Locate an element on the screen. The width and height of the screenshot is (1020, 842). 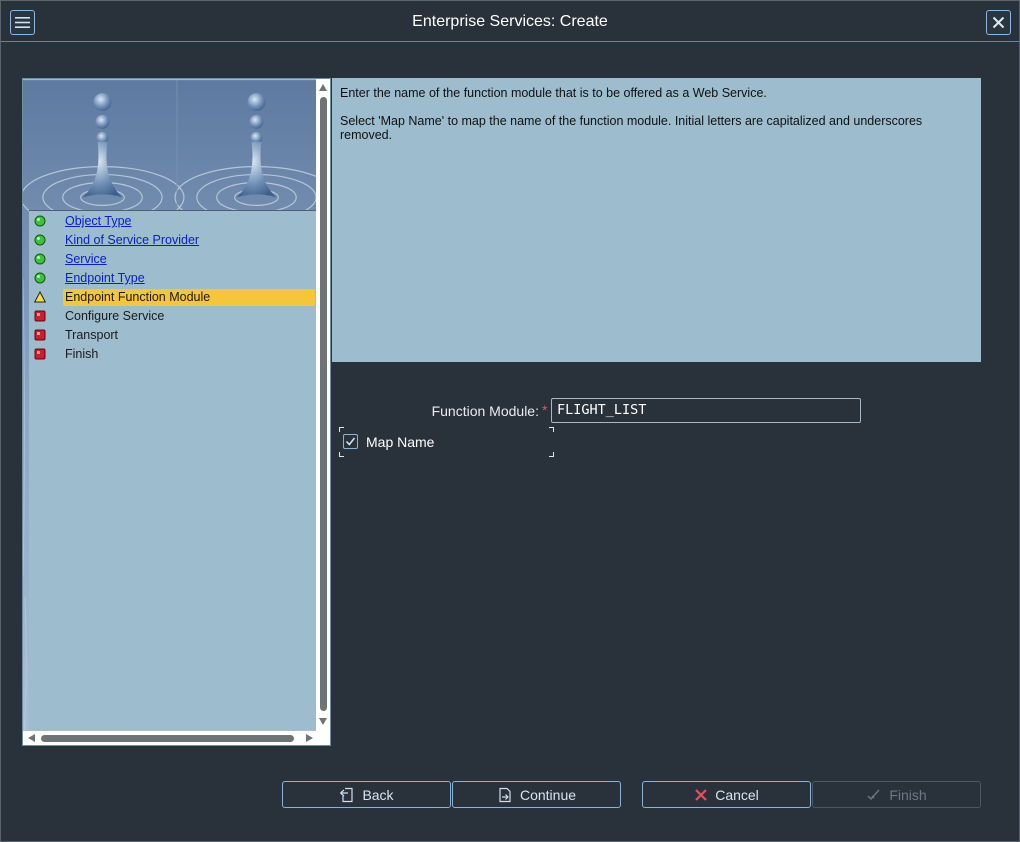
close-icon is located at coordinates (998, 22).